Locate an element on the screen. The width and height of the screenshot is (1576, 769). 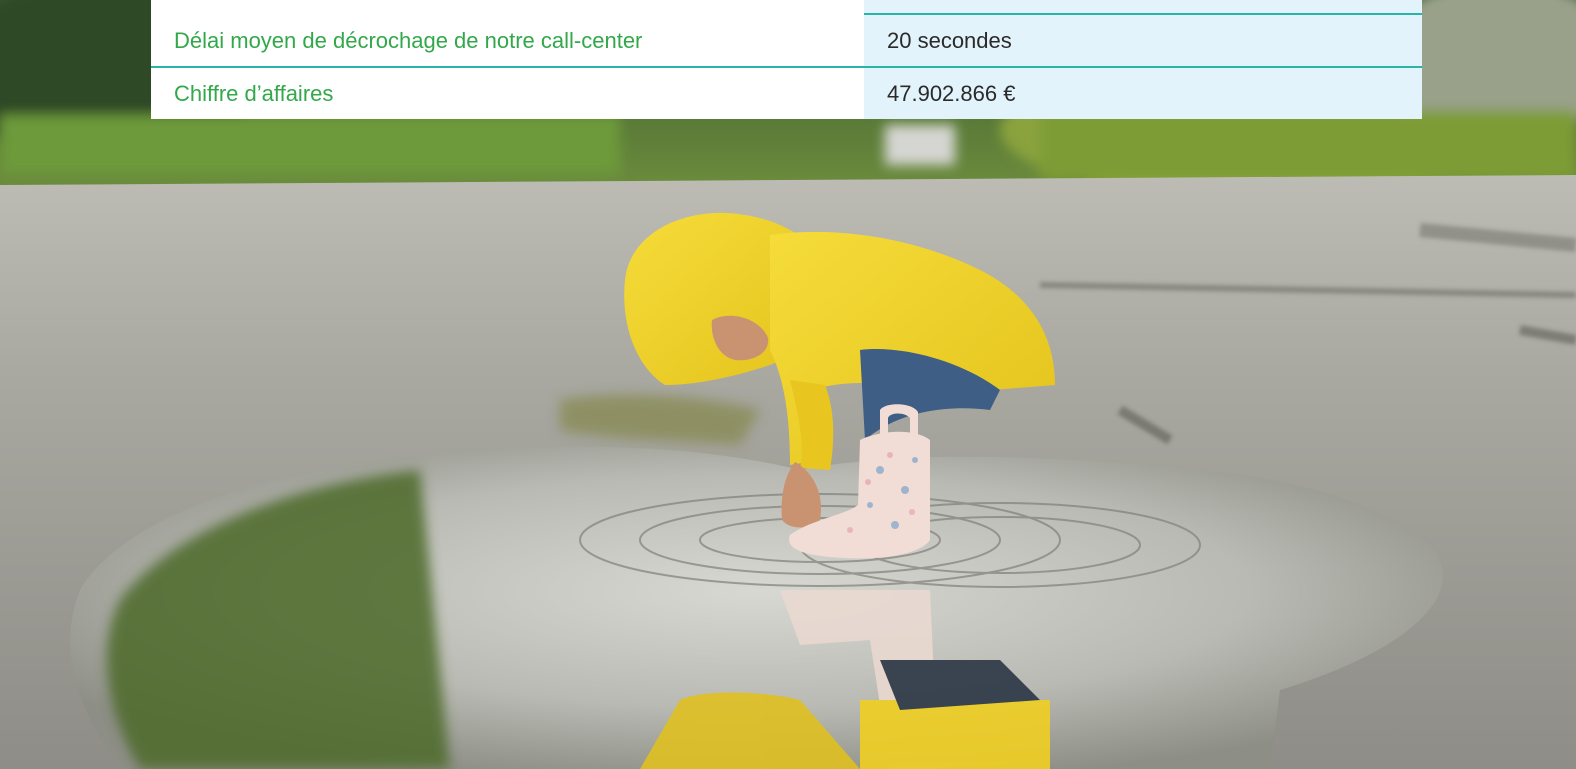
stat-value-revenue: 47.902.866 € is located at coordinates (1143, 93).